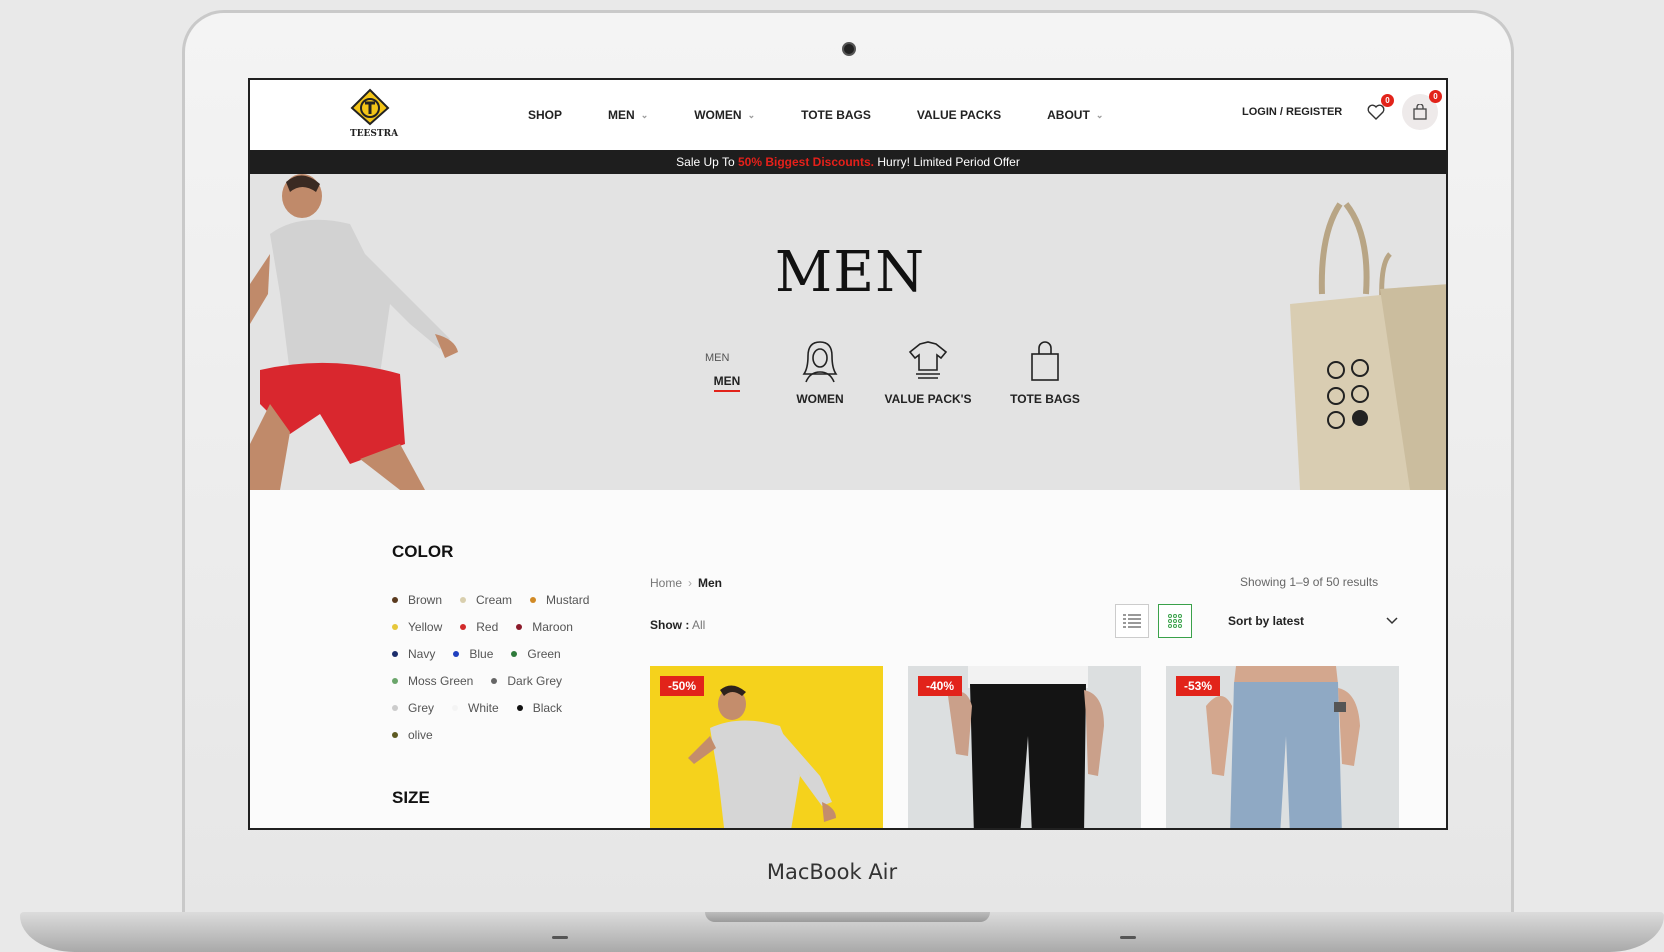 The height and width of the screenshot is (952, 1664). Describe the element at coordinates (670, 625) in the screenshot. I see `show-label: Show :` at that location.